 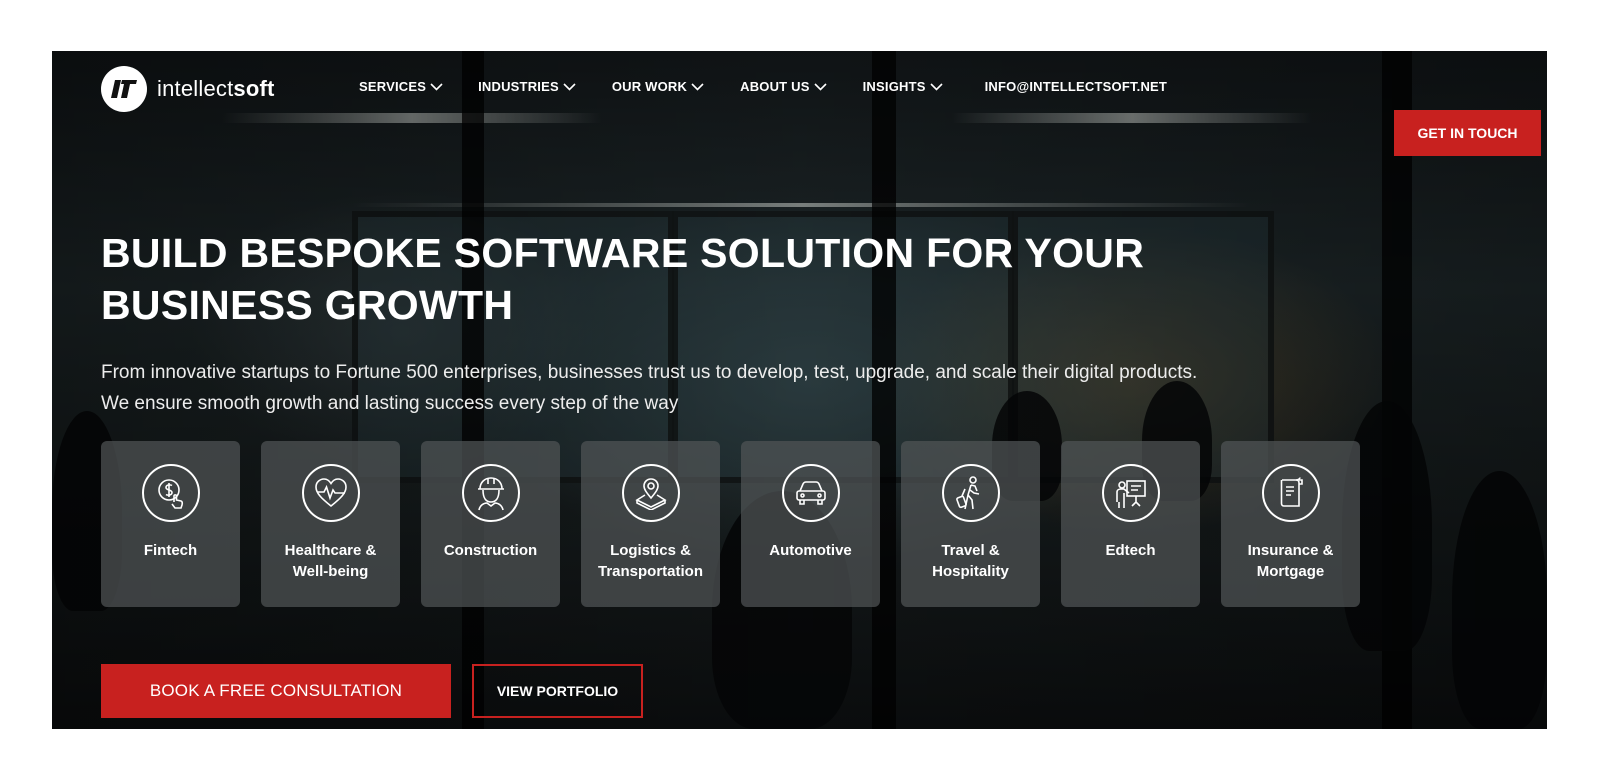 I want to click on industry-label: Fintech, so click(x=170, y=550).